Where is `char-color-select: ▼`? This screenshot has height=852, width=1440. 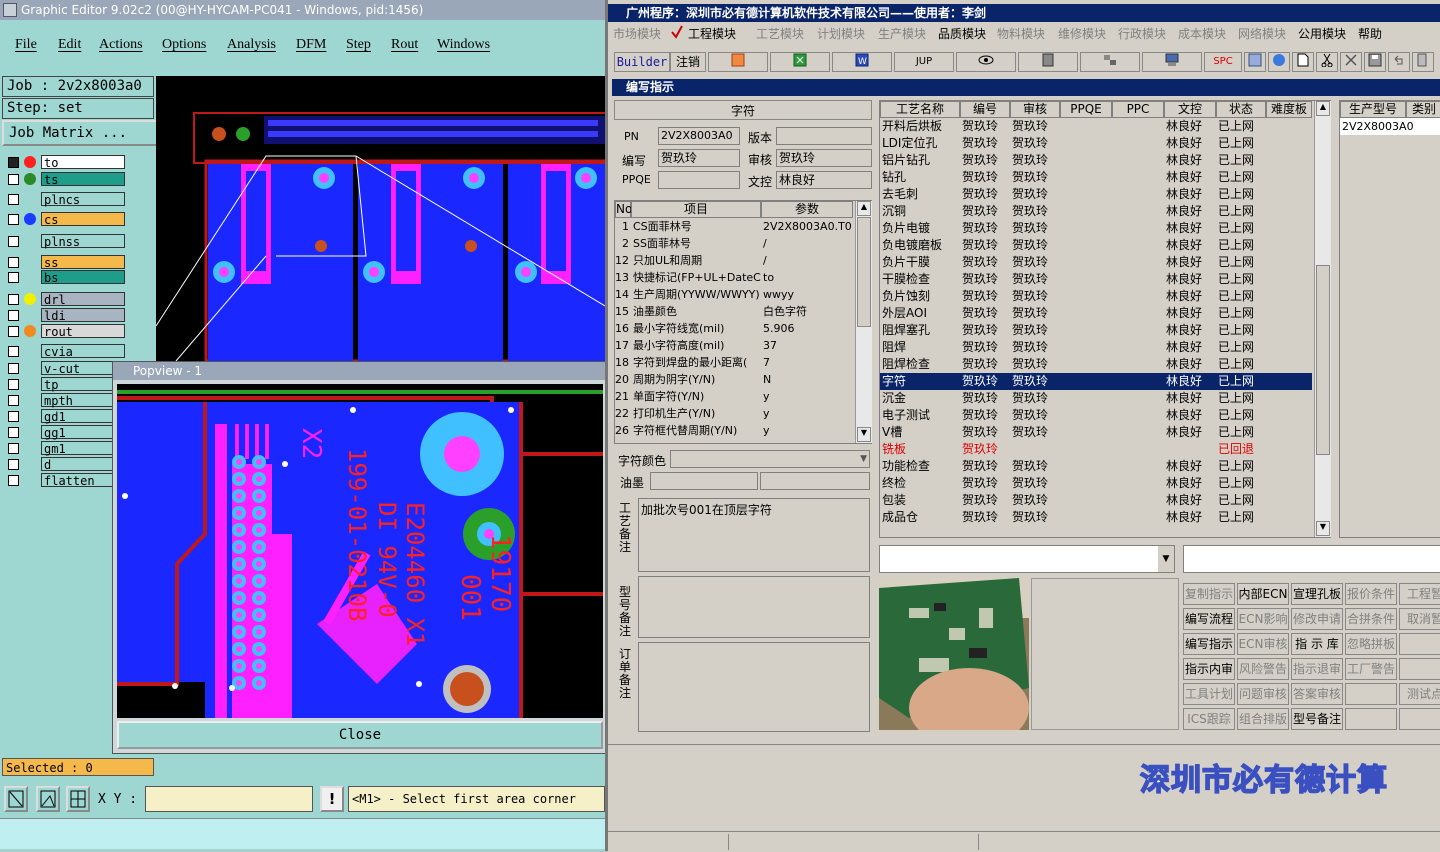
char-color-select: ▼ is located at coordinates (770, 459).